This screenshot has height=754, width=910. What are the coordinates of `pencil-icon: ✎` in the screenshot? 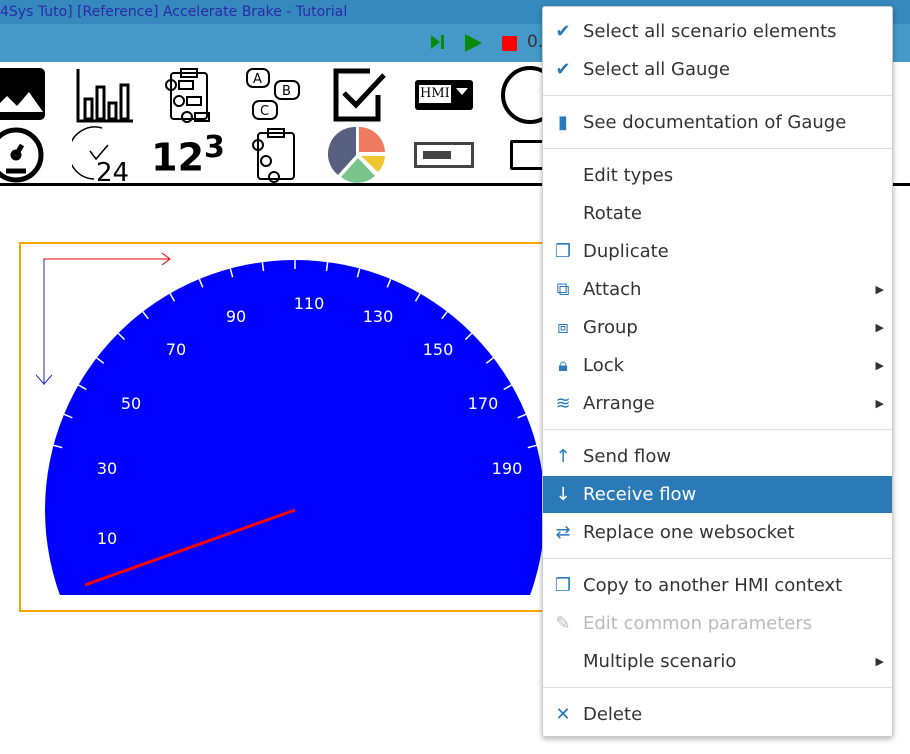 It's located at (563, 623).